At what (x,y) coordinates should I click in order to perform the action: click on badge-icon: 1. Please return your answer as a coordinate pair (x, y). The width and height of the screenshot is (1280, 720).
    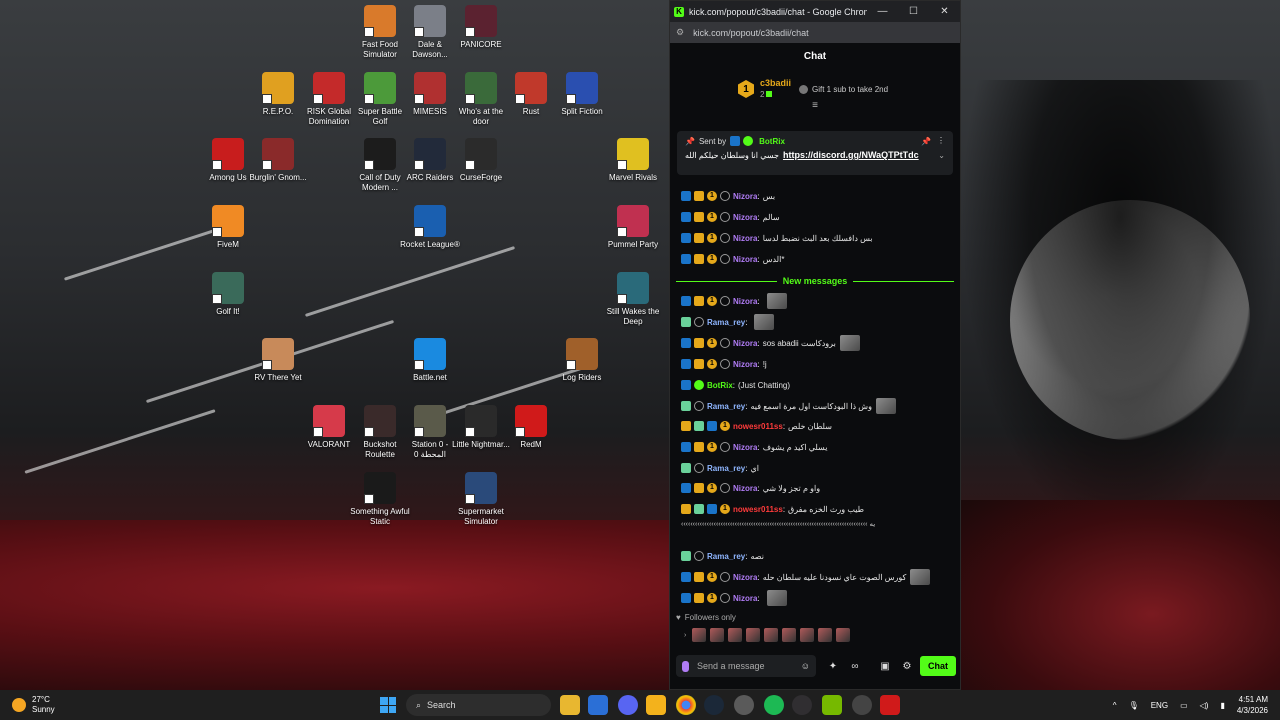
    Looking at the image, I should click on (712, 217).